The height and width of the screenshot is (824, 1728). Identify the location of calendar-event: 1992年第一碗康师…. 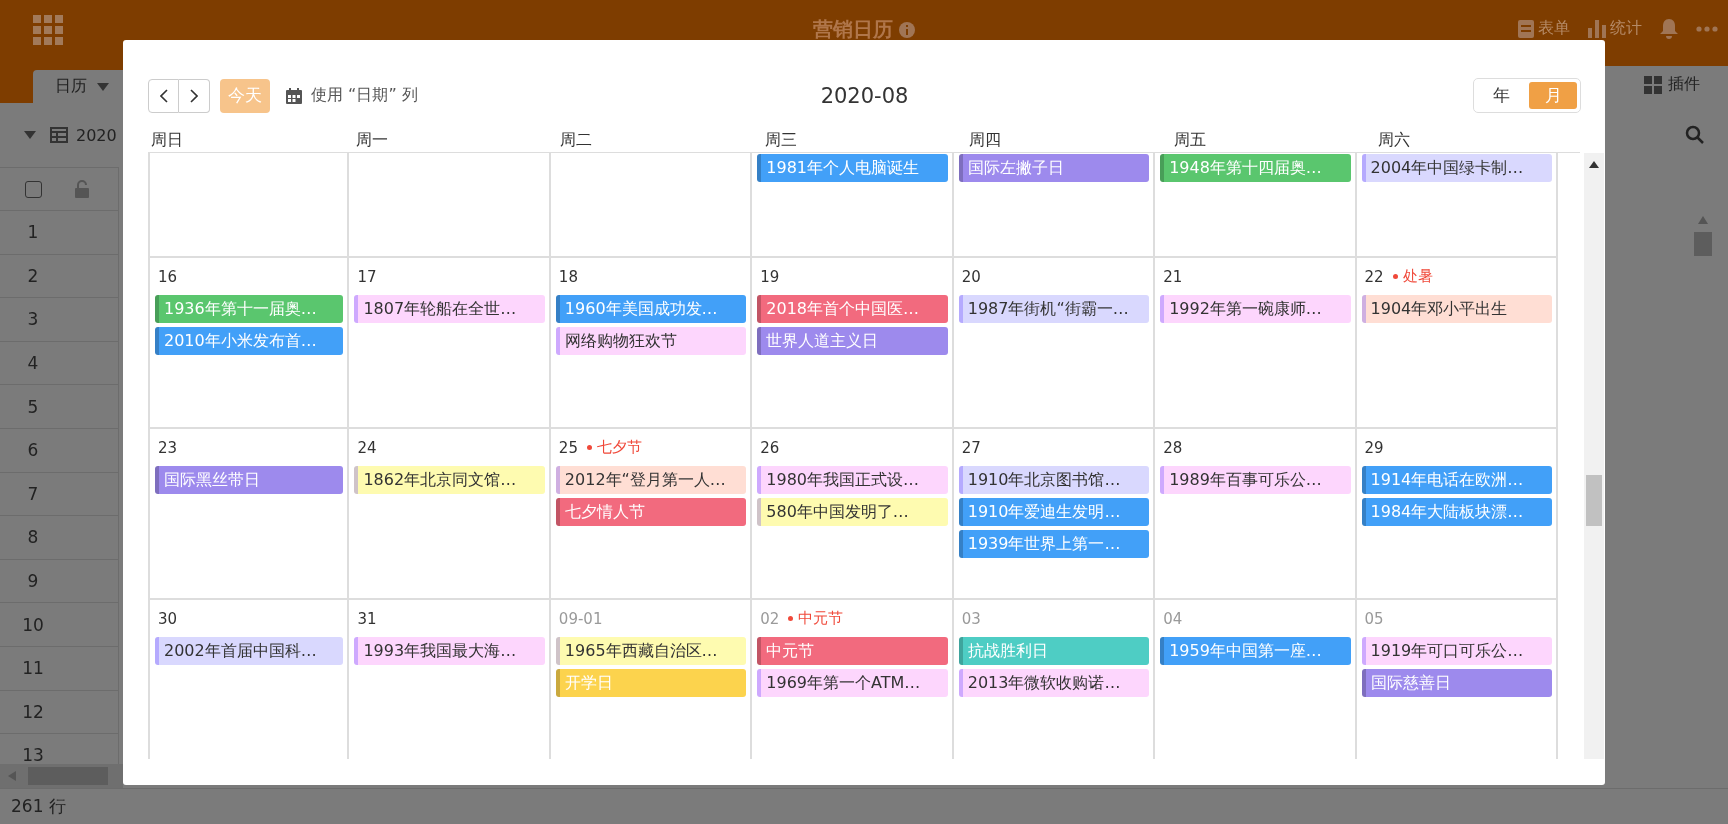
(1255, 309).